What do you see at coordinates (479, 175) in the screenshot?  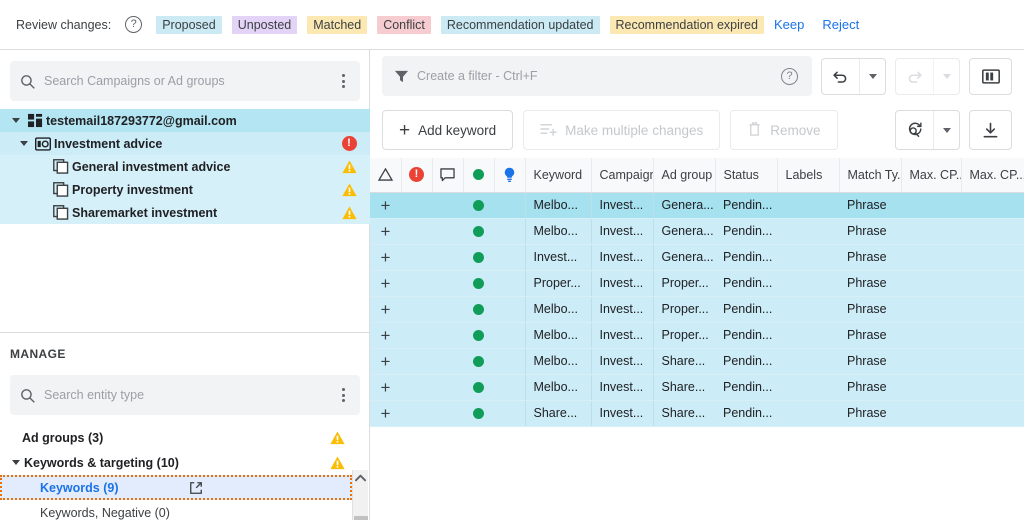 I see `column-header-status-dot` at bounding box center [479, 175].